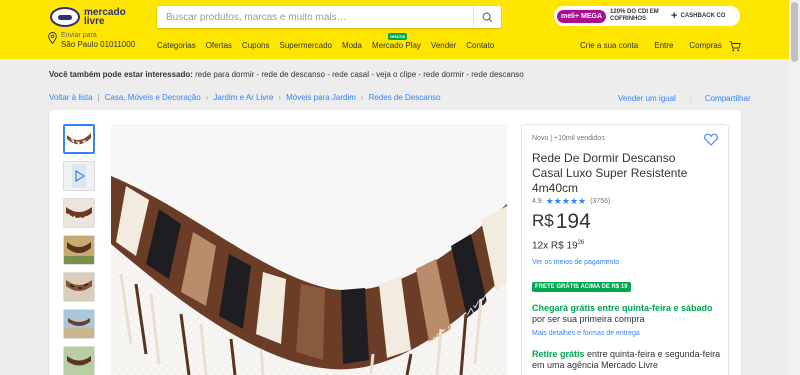 The width and height of the screenshot is (800, 375). I want to click on search-button, so click(487, 17).